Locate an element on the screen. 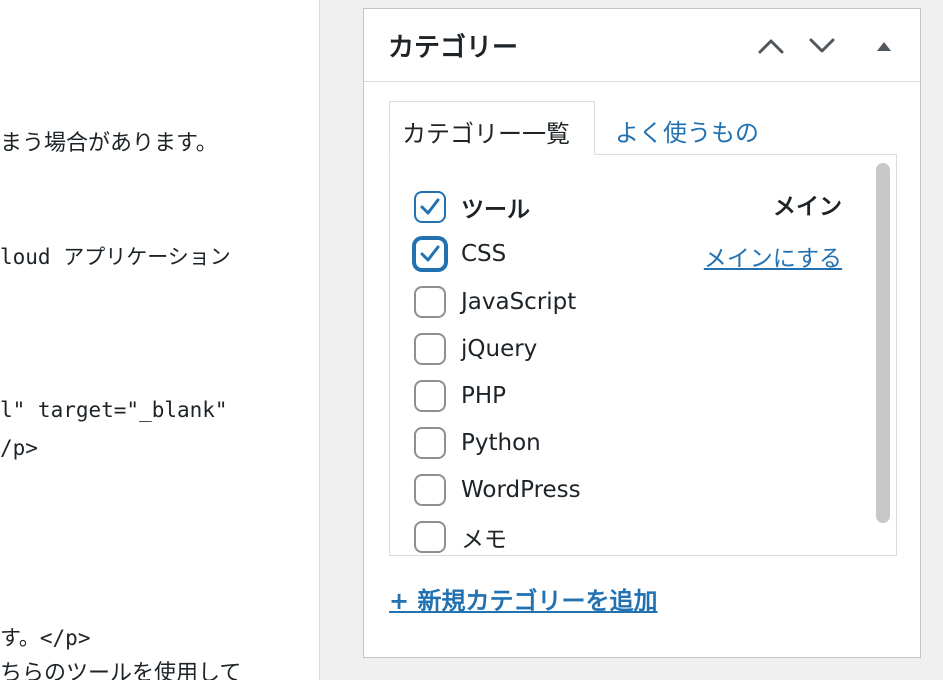  move-down-button is located at coordinates (822, 46).